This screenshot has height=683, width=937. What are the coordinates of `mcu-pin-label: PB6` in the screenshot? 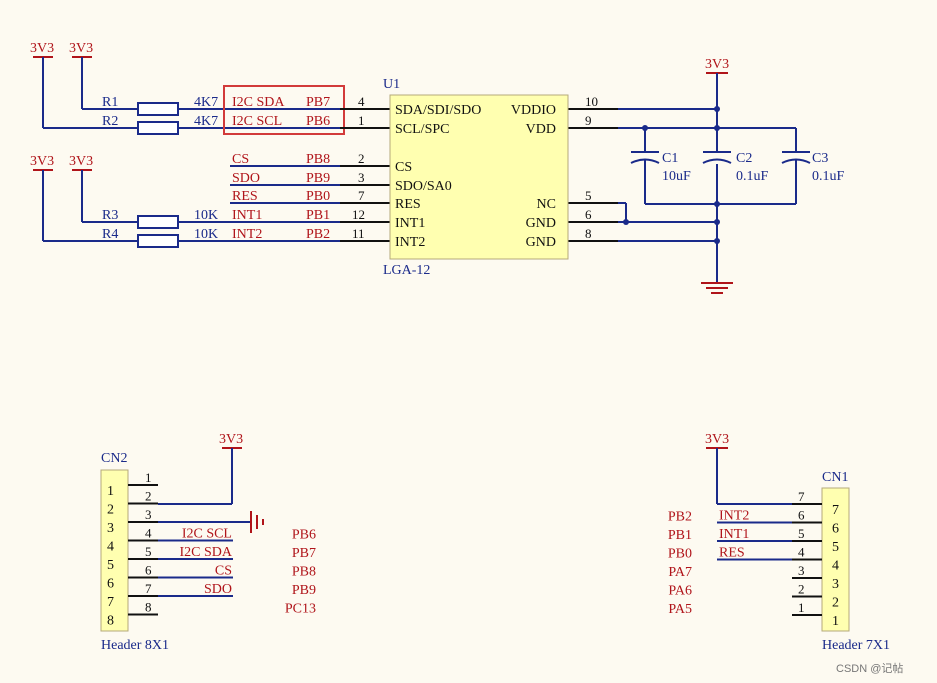 It's located at (304, 535).